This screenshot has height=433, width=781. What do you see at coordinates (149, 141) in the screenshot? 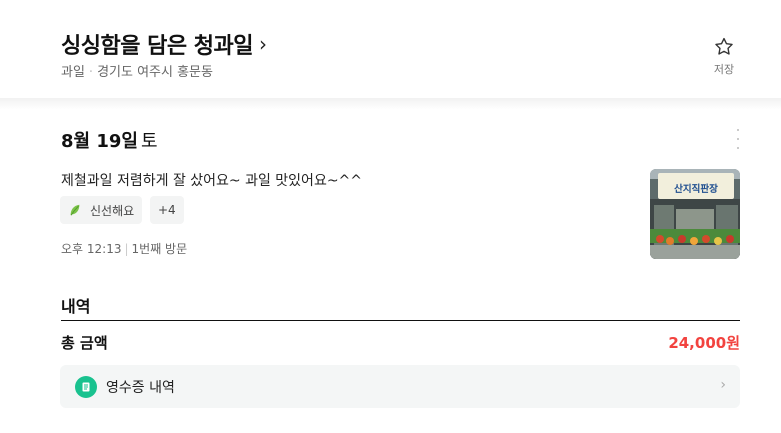
I see `visit-day-of-week: 토` at bounding box center [149, 141].